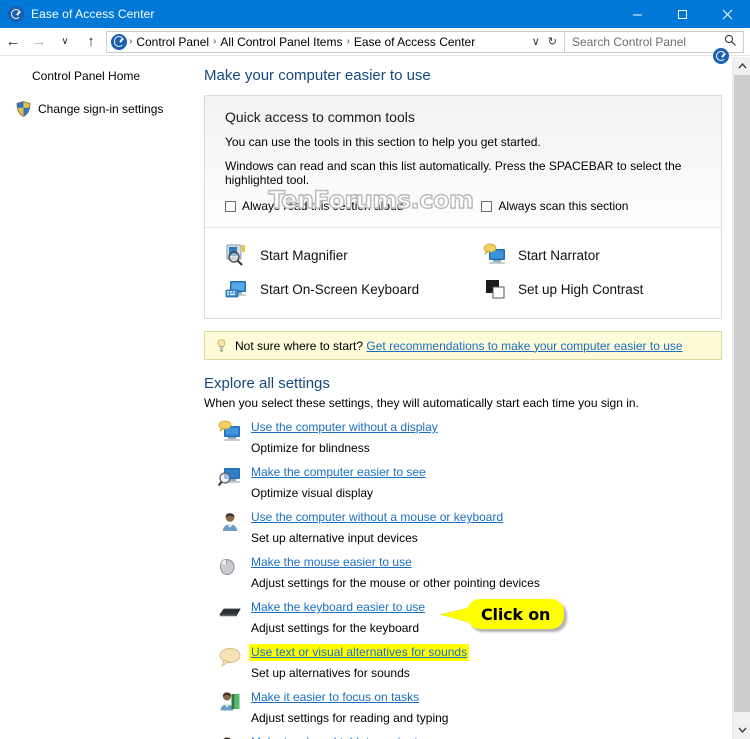  I want to click on up-arrow-icon: ↑, so click(91, 41).